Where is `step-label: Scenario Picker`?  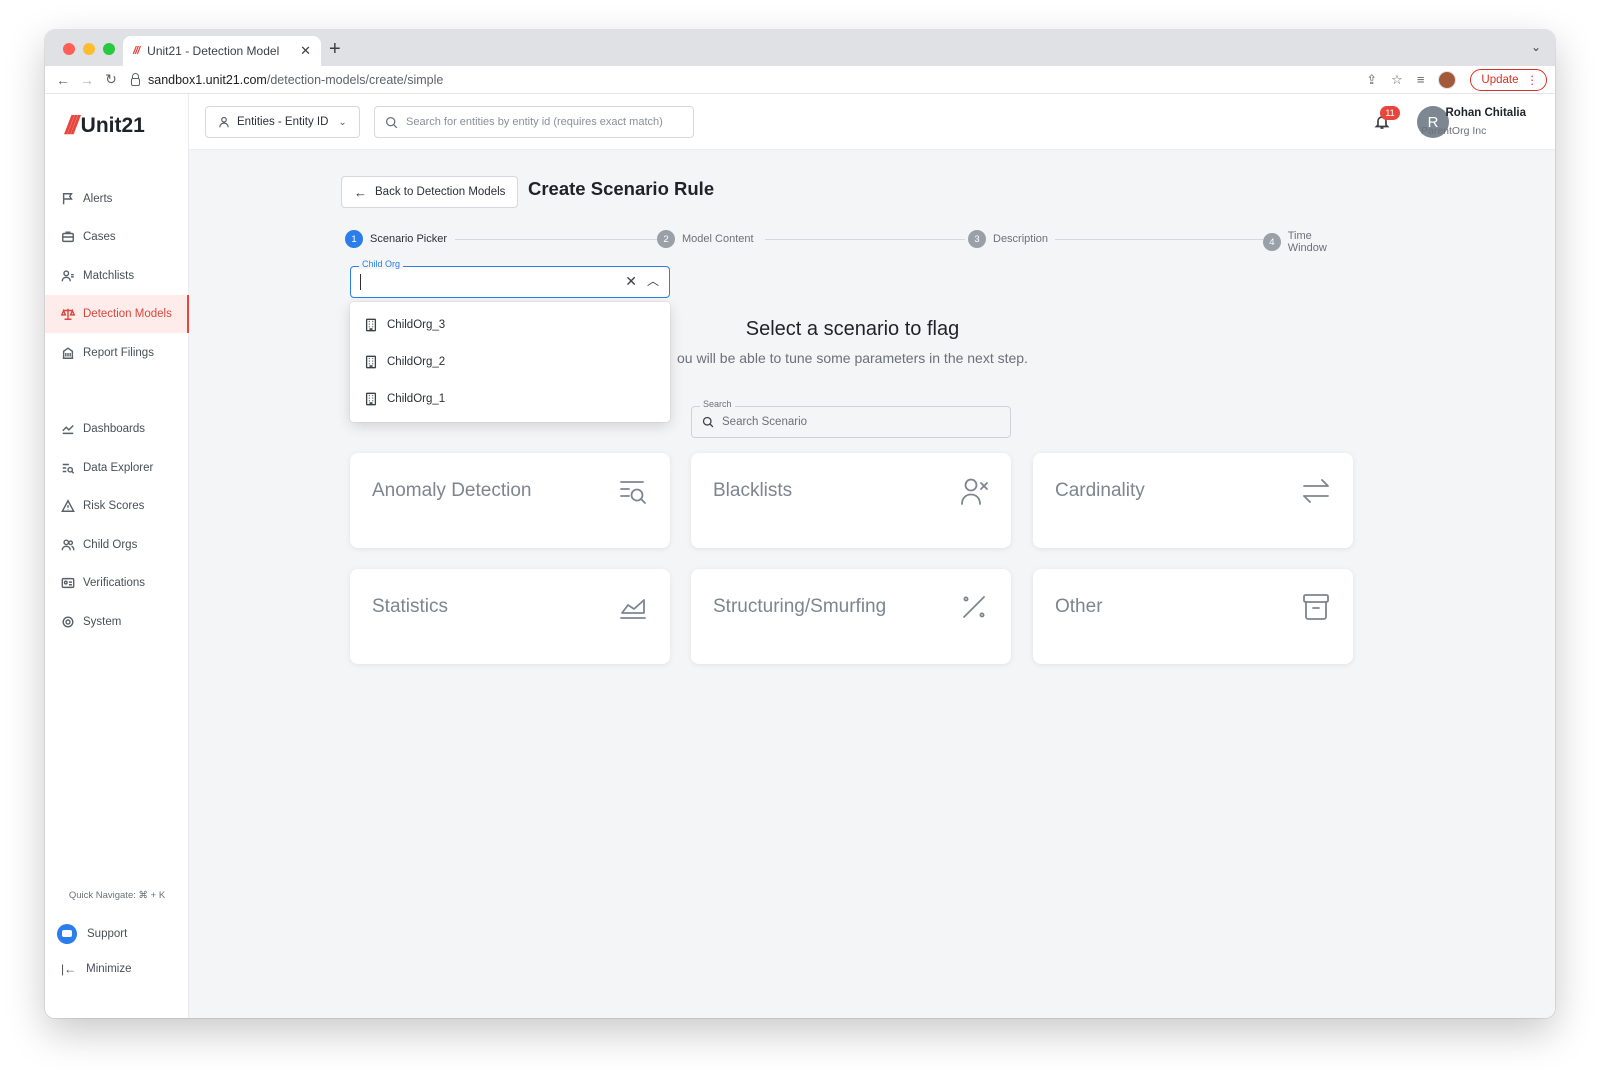 step-label: Scenario Picker is located at coordinates (409, 239).